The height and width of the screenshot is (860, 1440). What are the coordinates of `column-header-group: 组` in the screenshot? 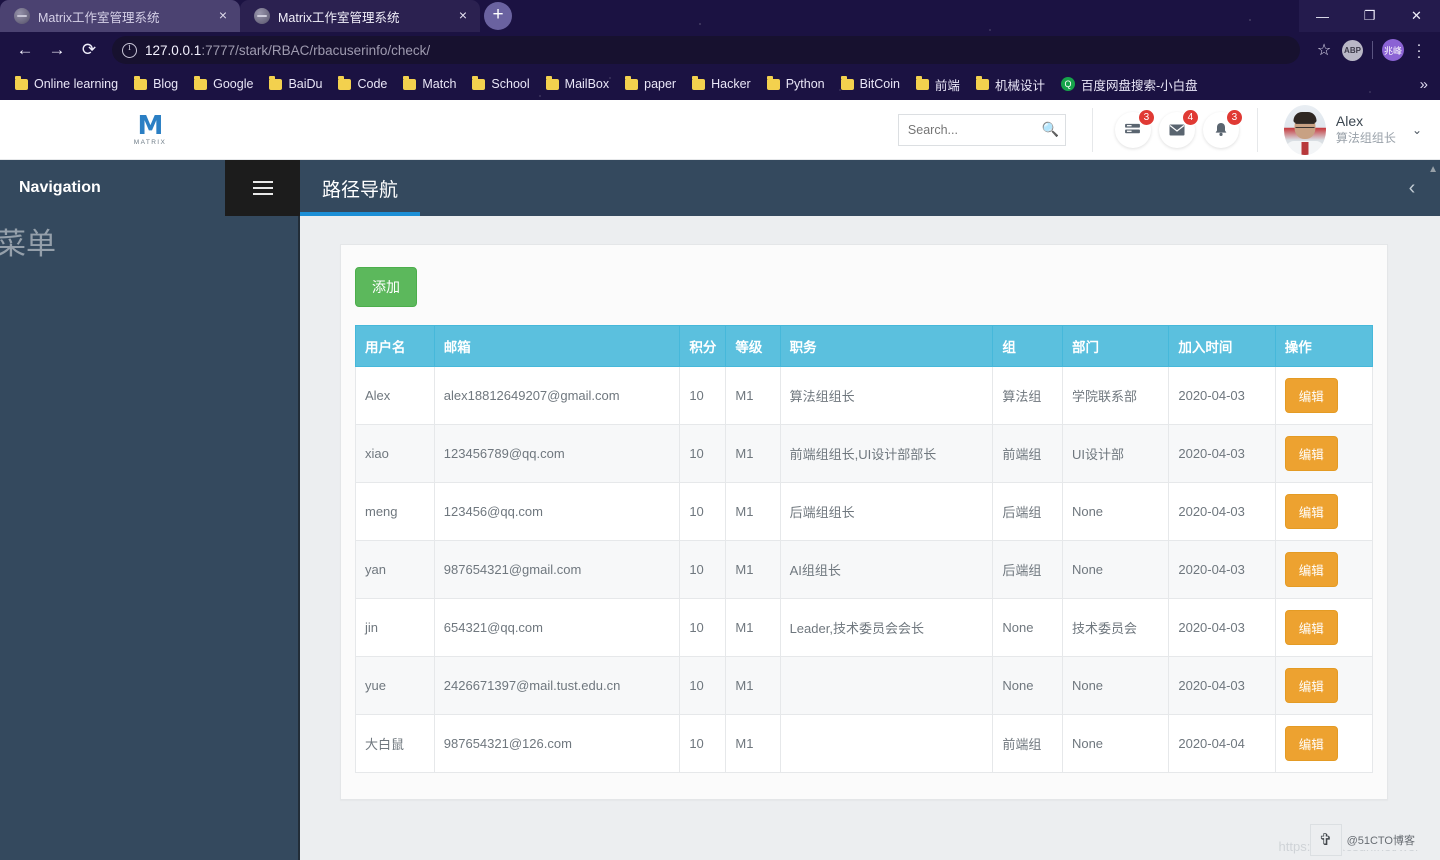 It's located at (1027, 346).